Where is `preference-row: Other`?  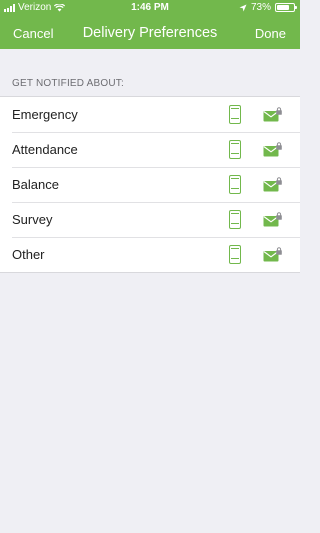 preference-row: Other is located at coordinates (150, 254).